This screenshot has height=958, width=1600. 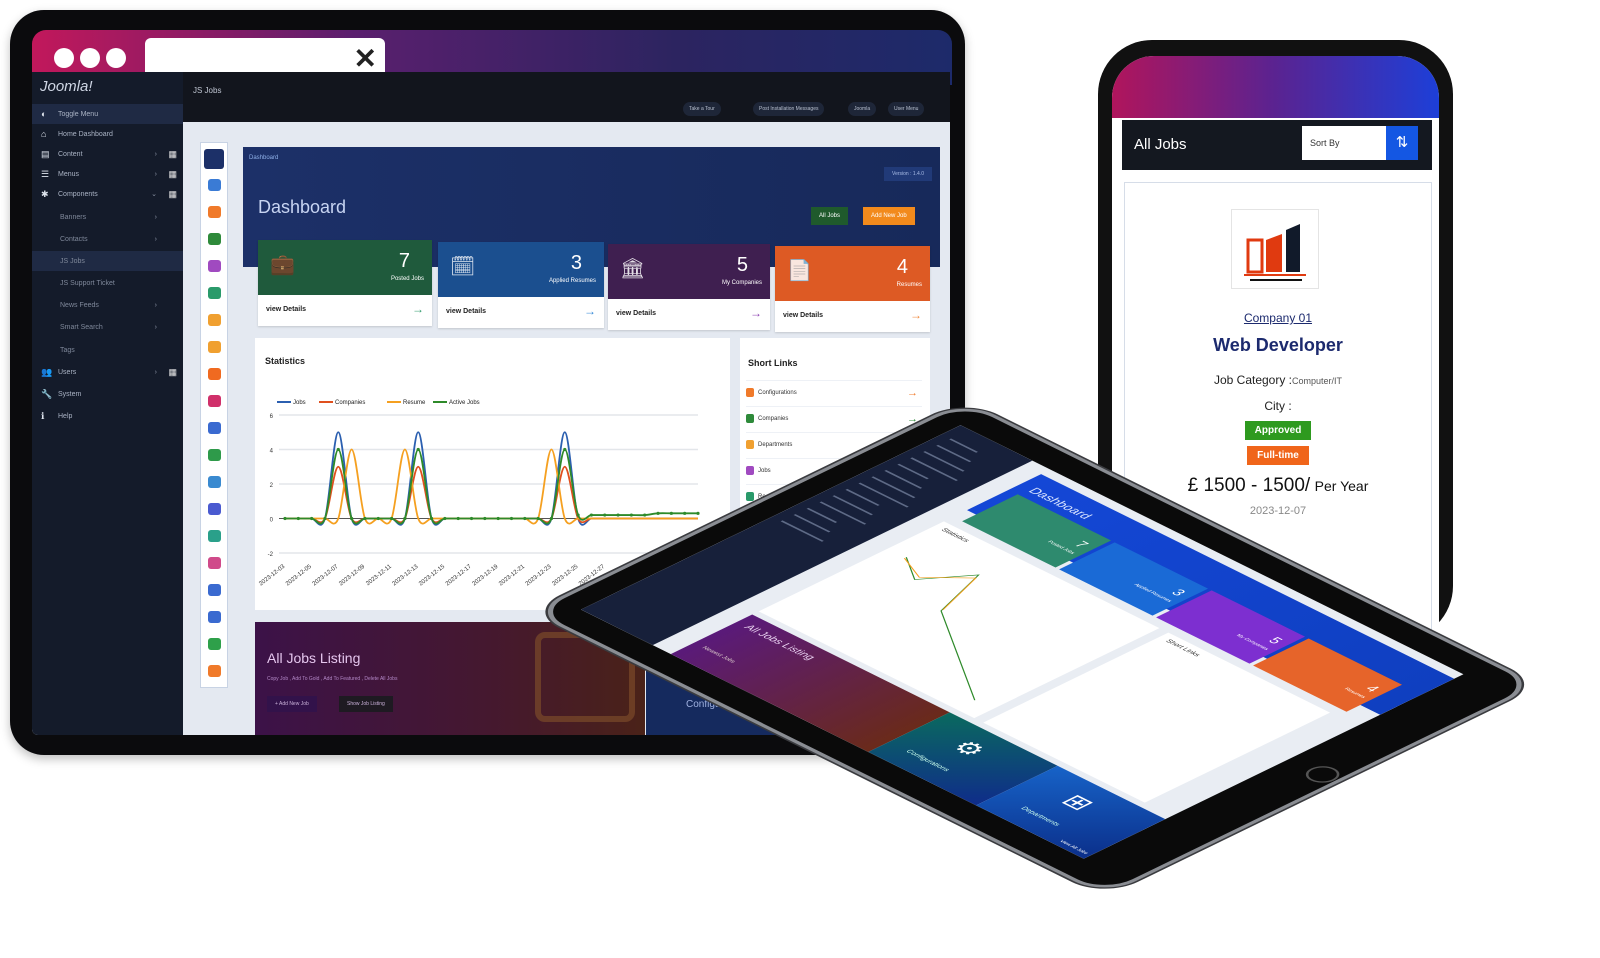 What do you see at coordinates (67, 372) in the screenshot?
I see `sidebar-item-label: Users` at bounding box center [67, 372].